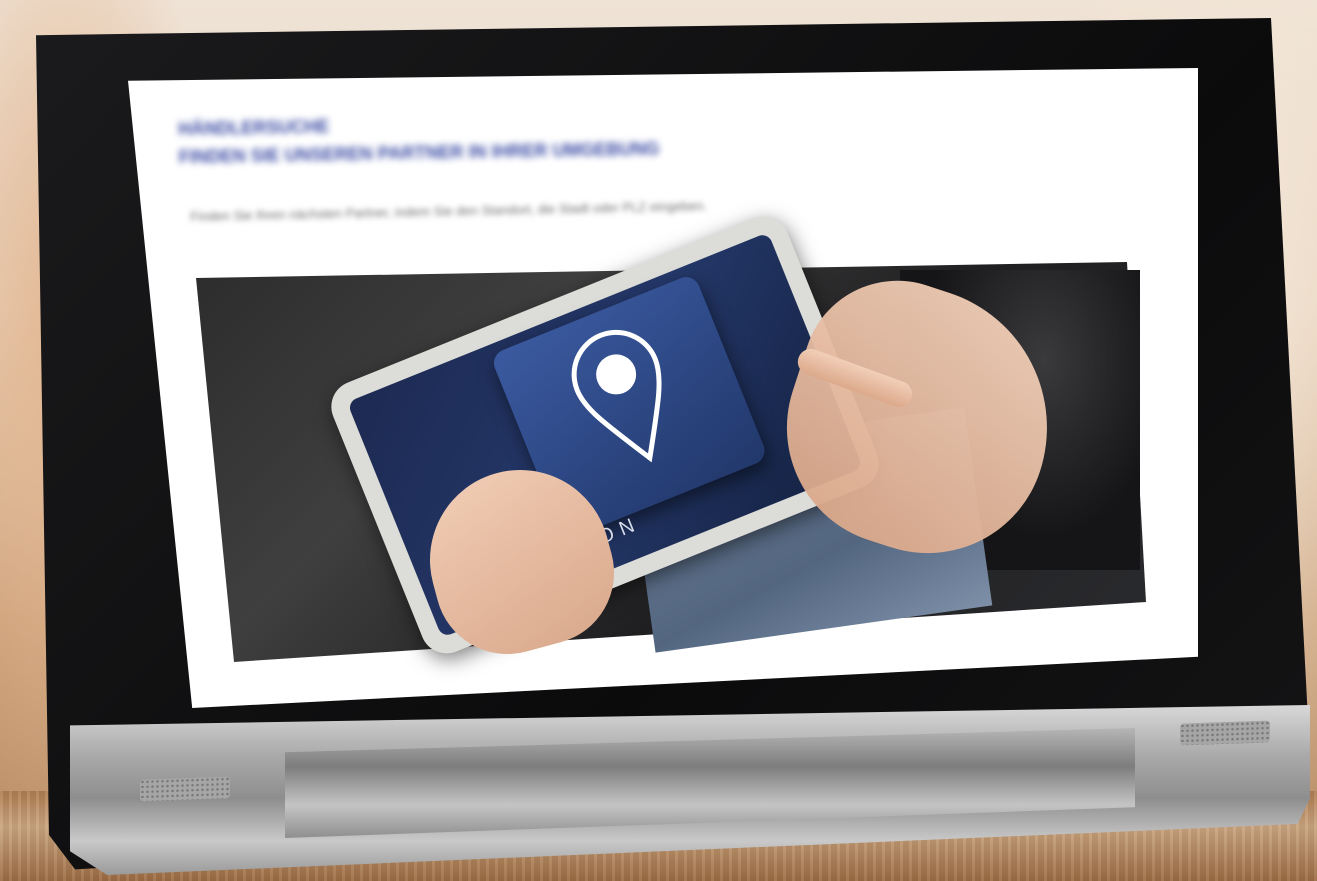 This screenshot has height=881, width=1317. What do you see at coordinates (185, 789) in the screenshot?
I see `speaker-grille-left` at bounding box center [185, 789].